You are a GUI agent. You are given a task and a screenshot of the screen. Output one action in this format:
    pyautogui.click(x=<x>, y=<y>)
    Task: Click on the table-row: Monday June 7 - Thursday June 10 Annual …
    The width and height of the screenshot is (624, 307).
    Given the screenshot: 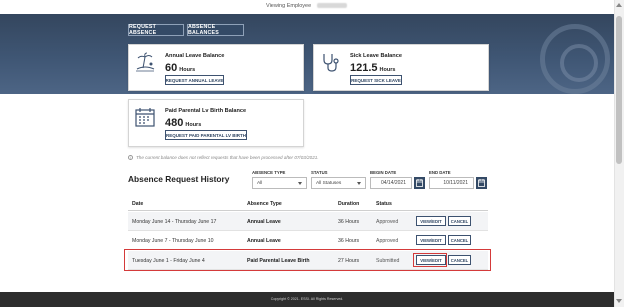 What is the action you would take?
    pyautogui.click(x=308, y=240)
    